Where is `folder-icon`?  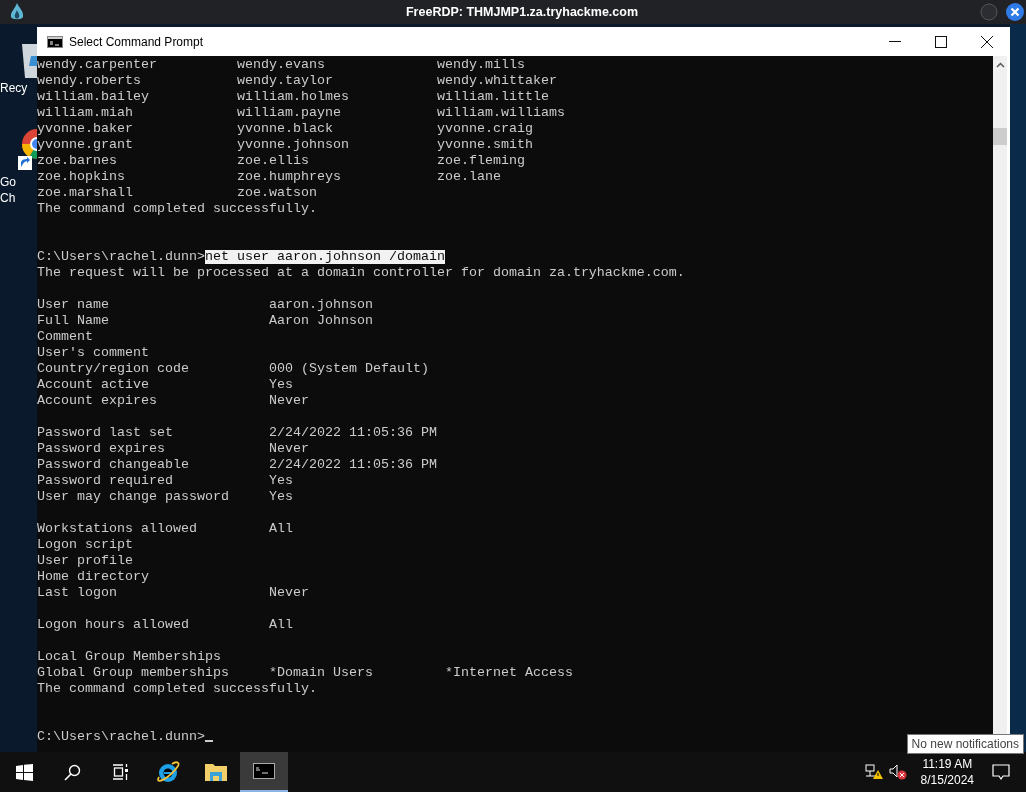
folder-icon is located at coordinates (216, 772).